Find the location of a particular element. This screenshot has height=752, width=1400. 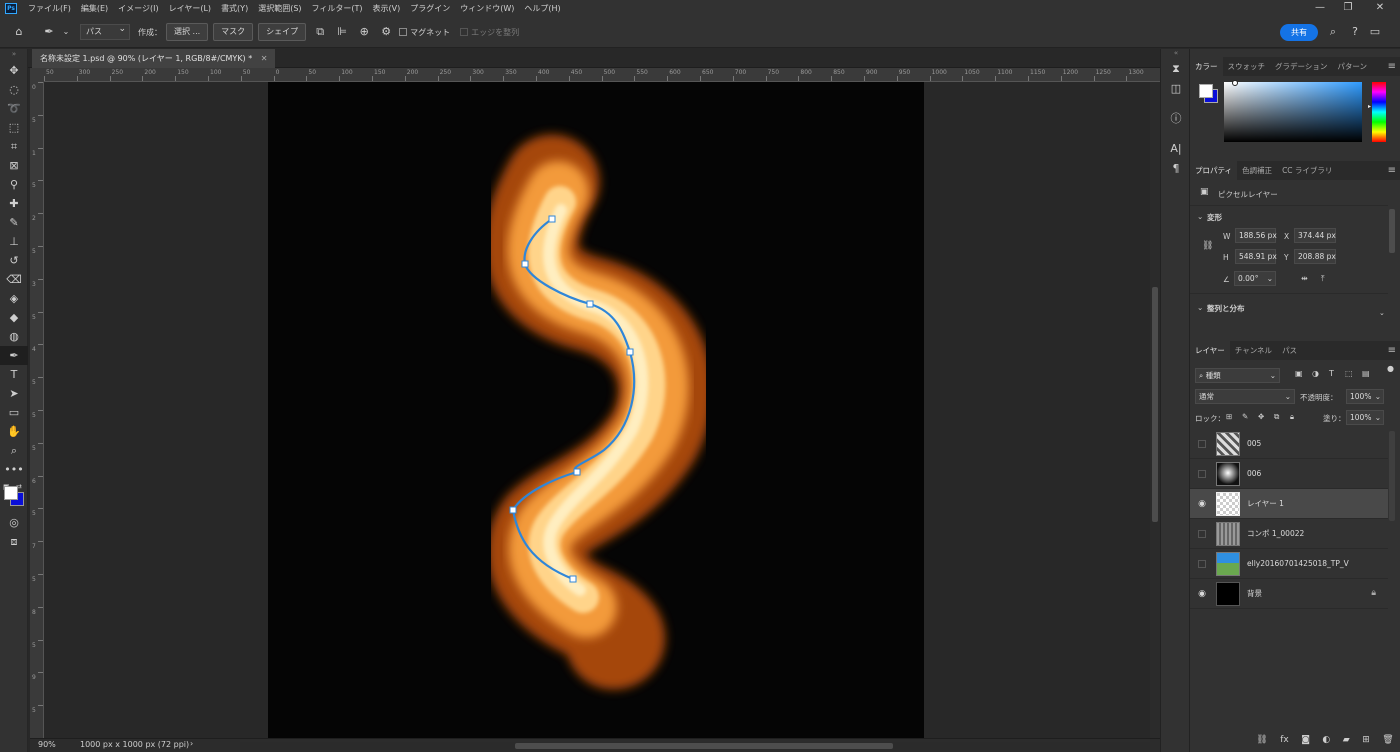

tool-mode-select: パス is located at coordinates (105, 31).